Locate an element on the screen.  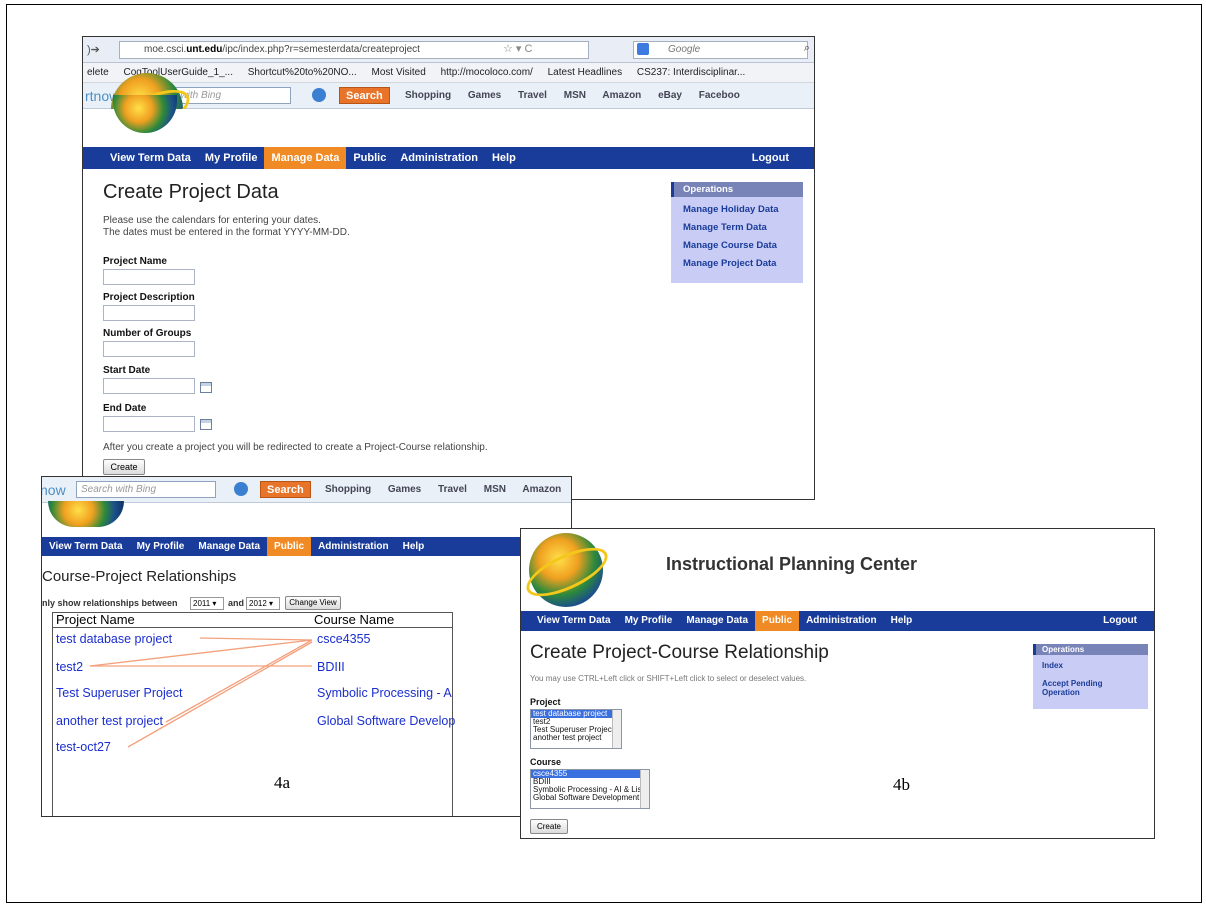
bookmark-most-visited: Most Visited is located at coordinates (399, 72).